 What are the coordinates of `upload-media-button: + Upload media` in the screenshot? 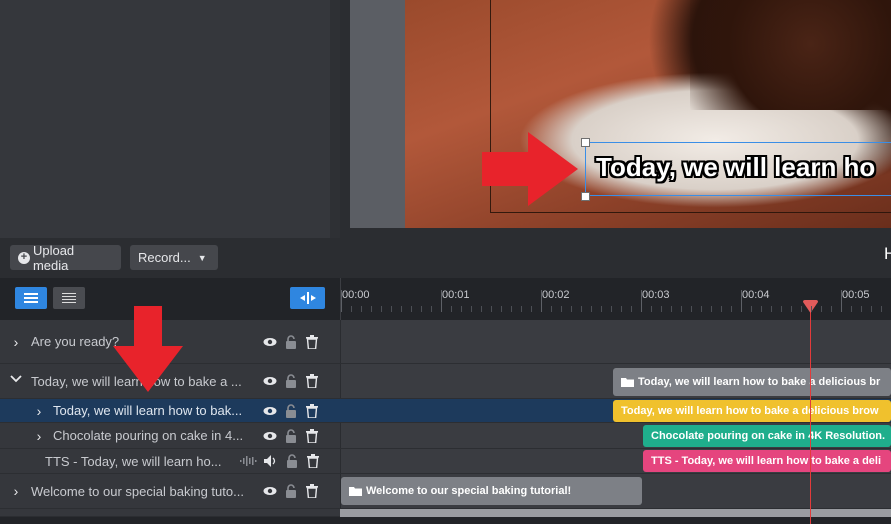 It's located at (65, 257).